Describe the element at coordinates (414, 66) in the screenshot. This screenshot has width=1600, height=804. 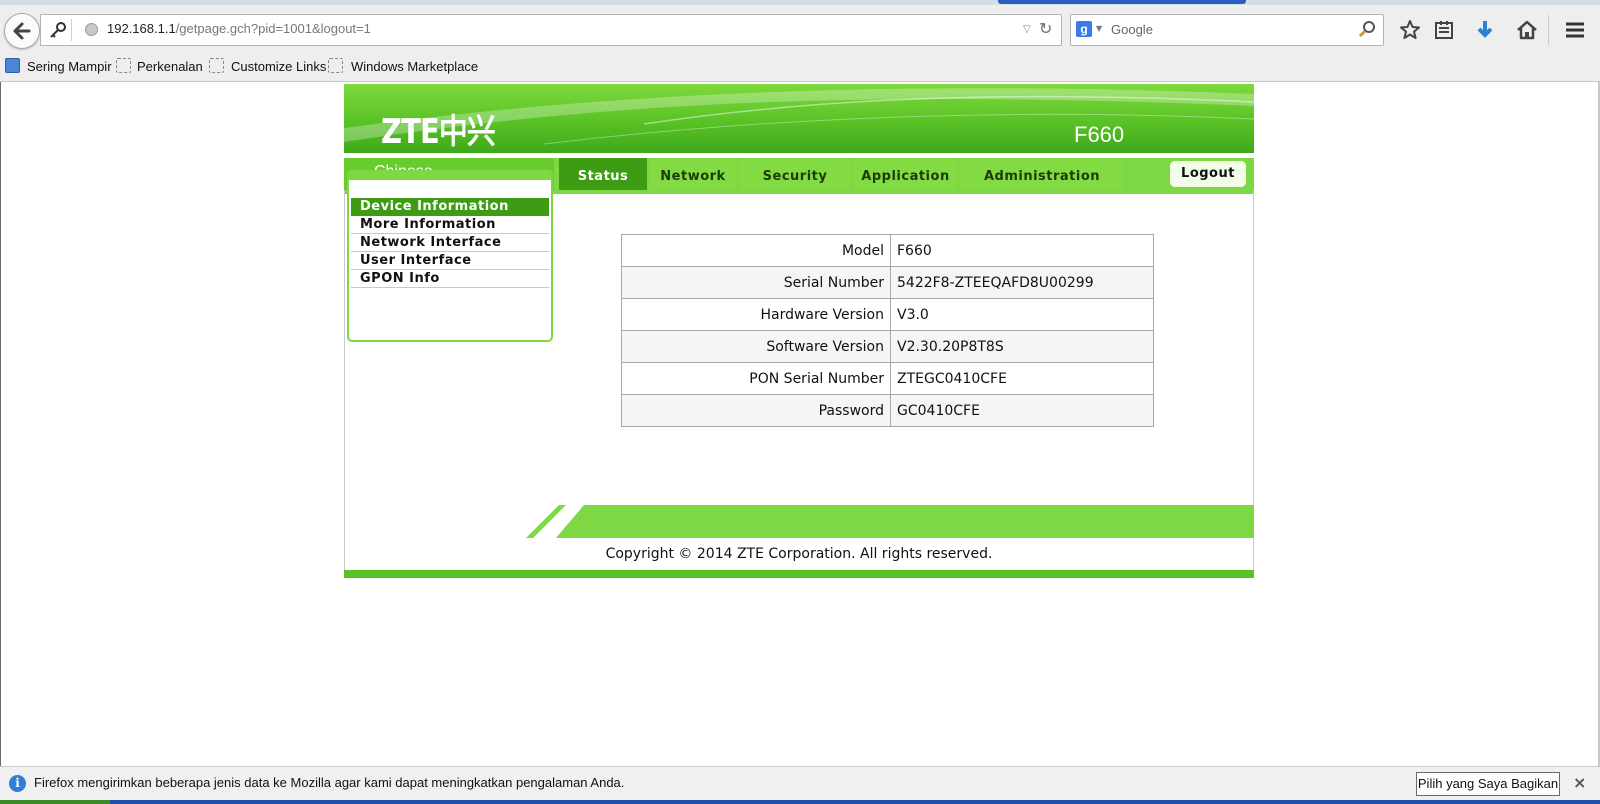
I see `bookmark-windows-marketplace: Windows Marketplace` at that location.